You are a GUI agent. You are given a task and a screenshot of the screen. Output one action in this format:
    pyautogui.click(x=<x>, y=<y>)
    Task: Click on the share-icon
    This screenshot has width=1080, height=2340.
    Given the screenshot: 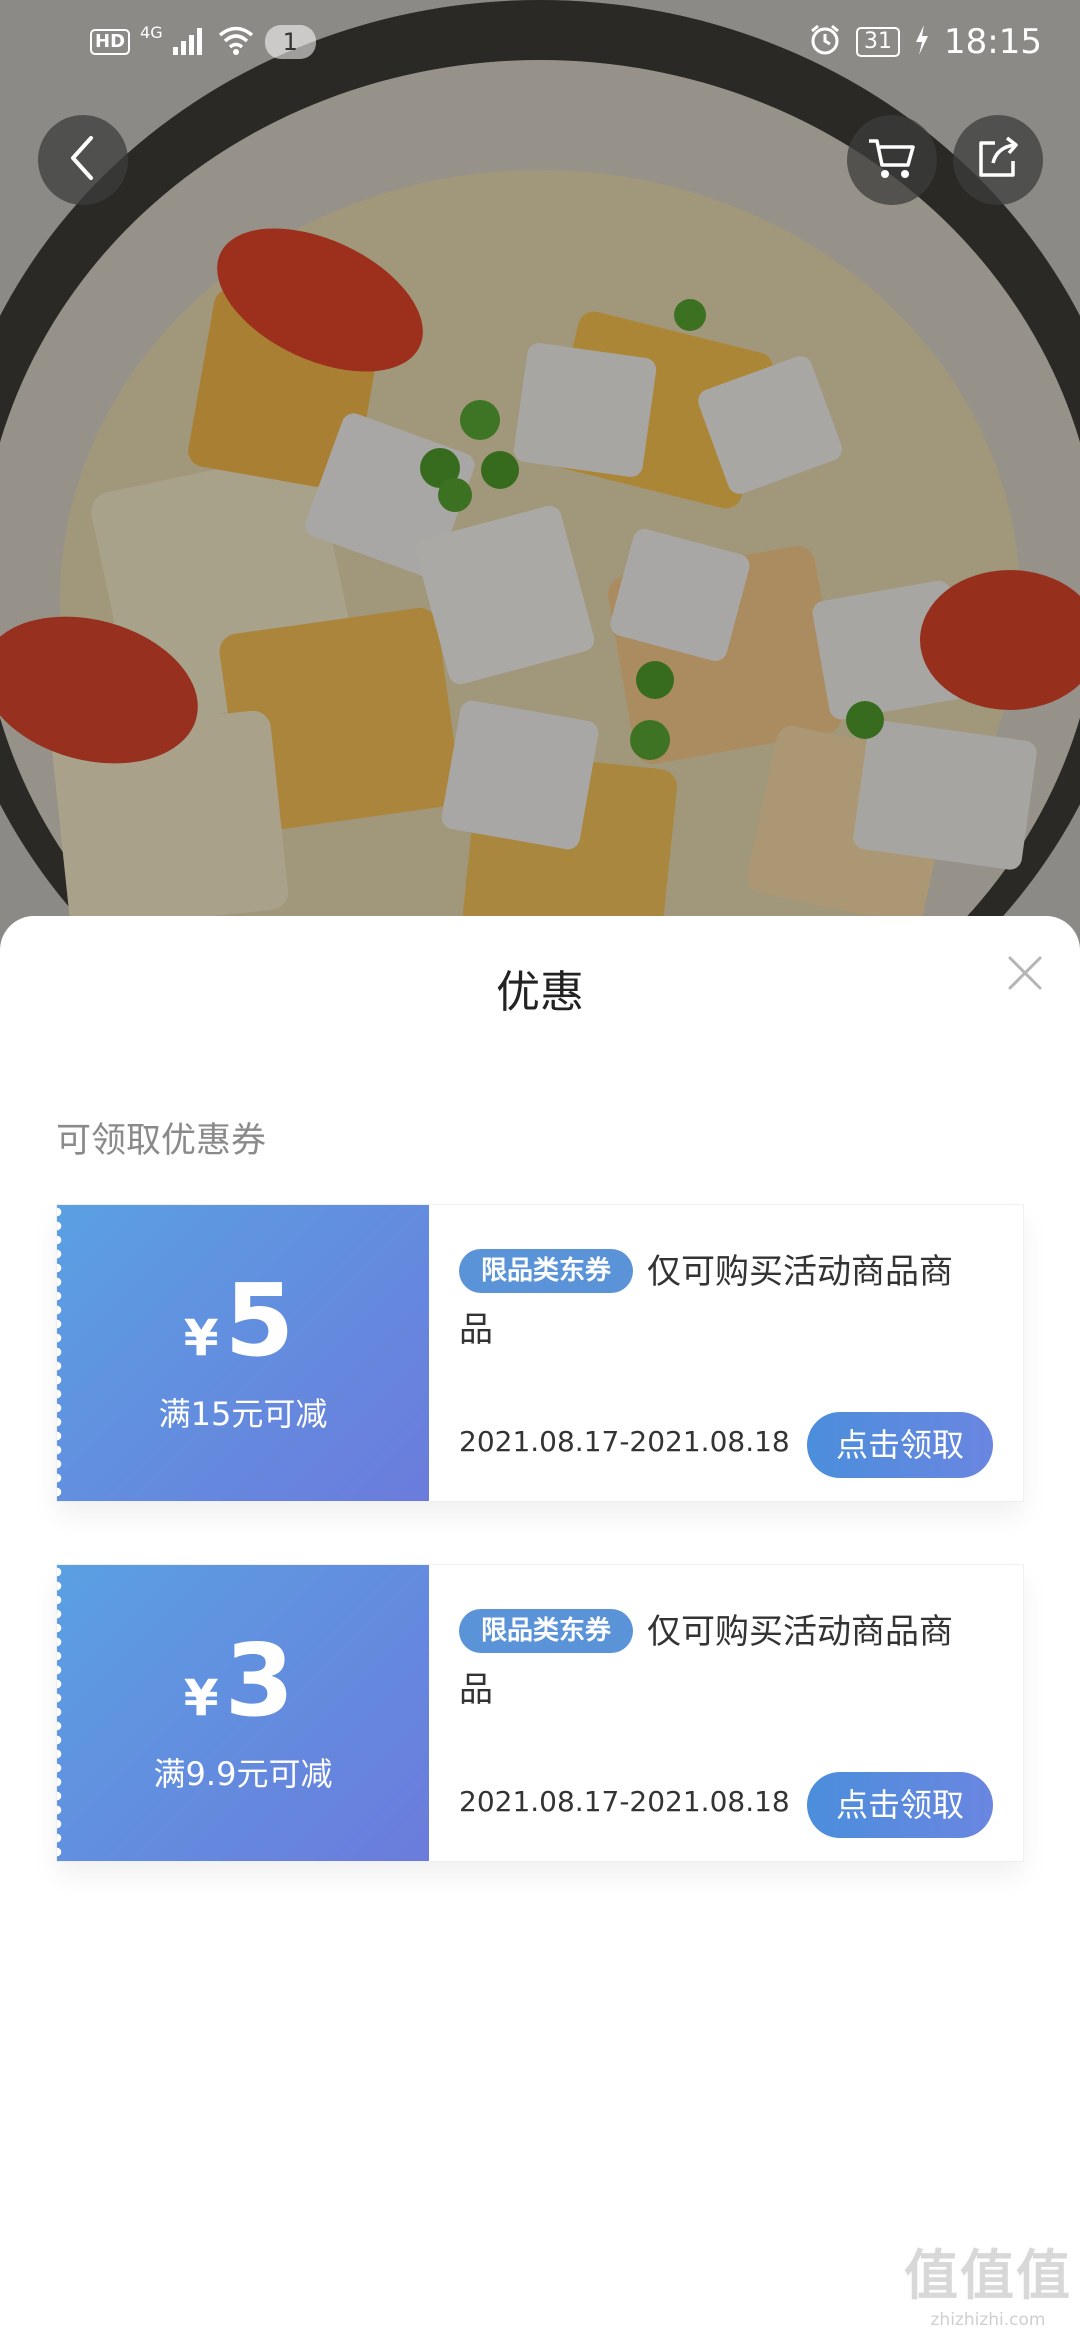 What is the action you would take?
    pyautogui.click(x=998, y=160)
    